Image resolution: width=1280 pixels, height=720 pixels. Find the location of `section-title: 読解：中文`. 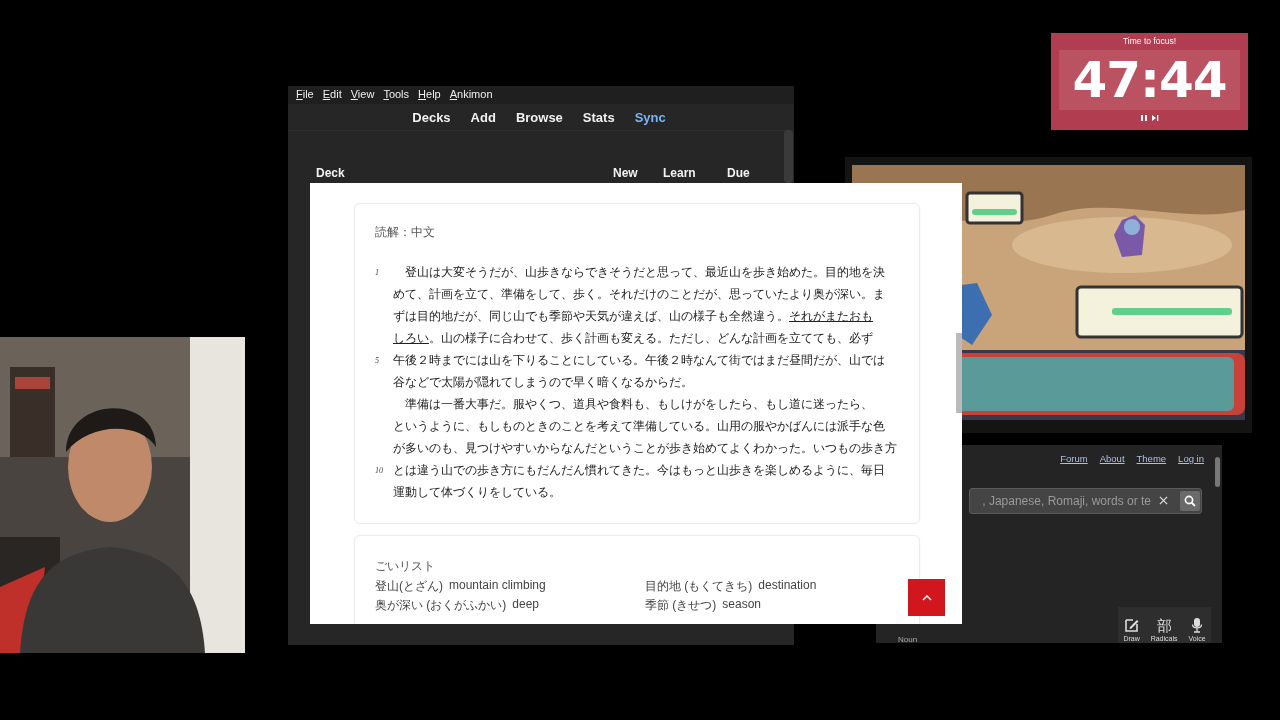

section-title: 読解：中文 is located at coordinates (405, 232).